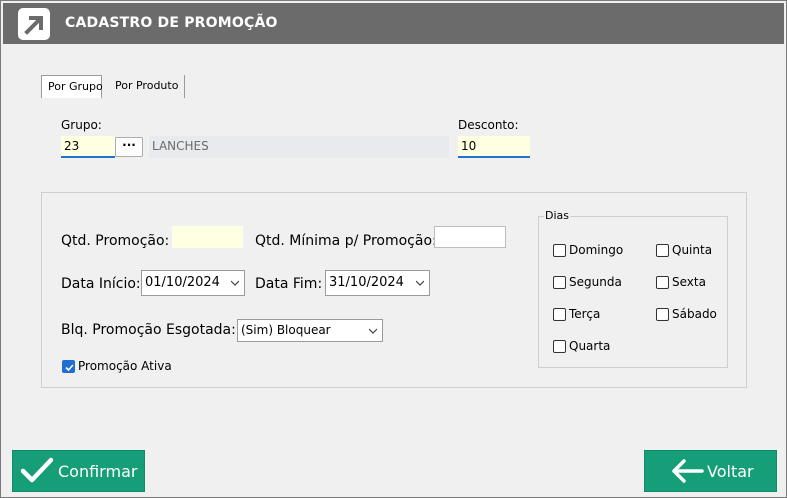  What do you see at coordinates (147, 86) in the screenshot?
I see `tab-por-produto: Por Produto` at bounding box center [147, 86].